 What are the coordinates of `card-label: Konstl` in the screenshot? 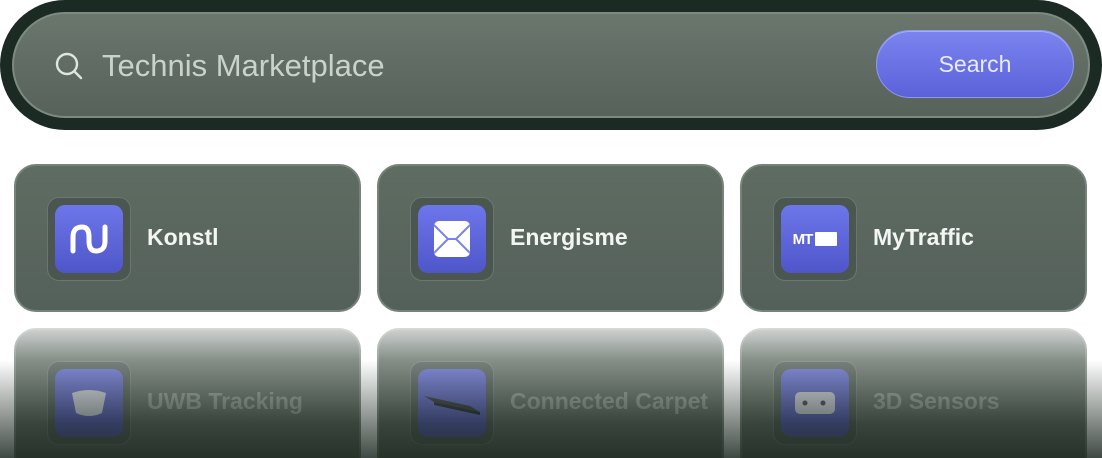 It's located at (183, 237).